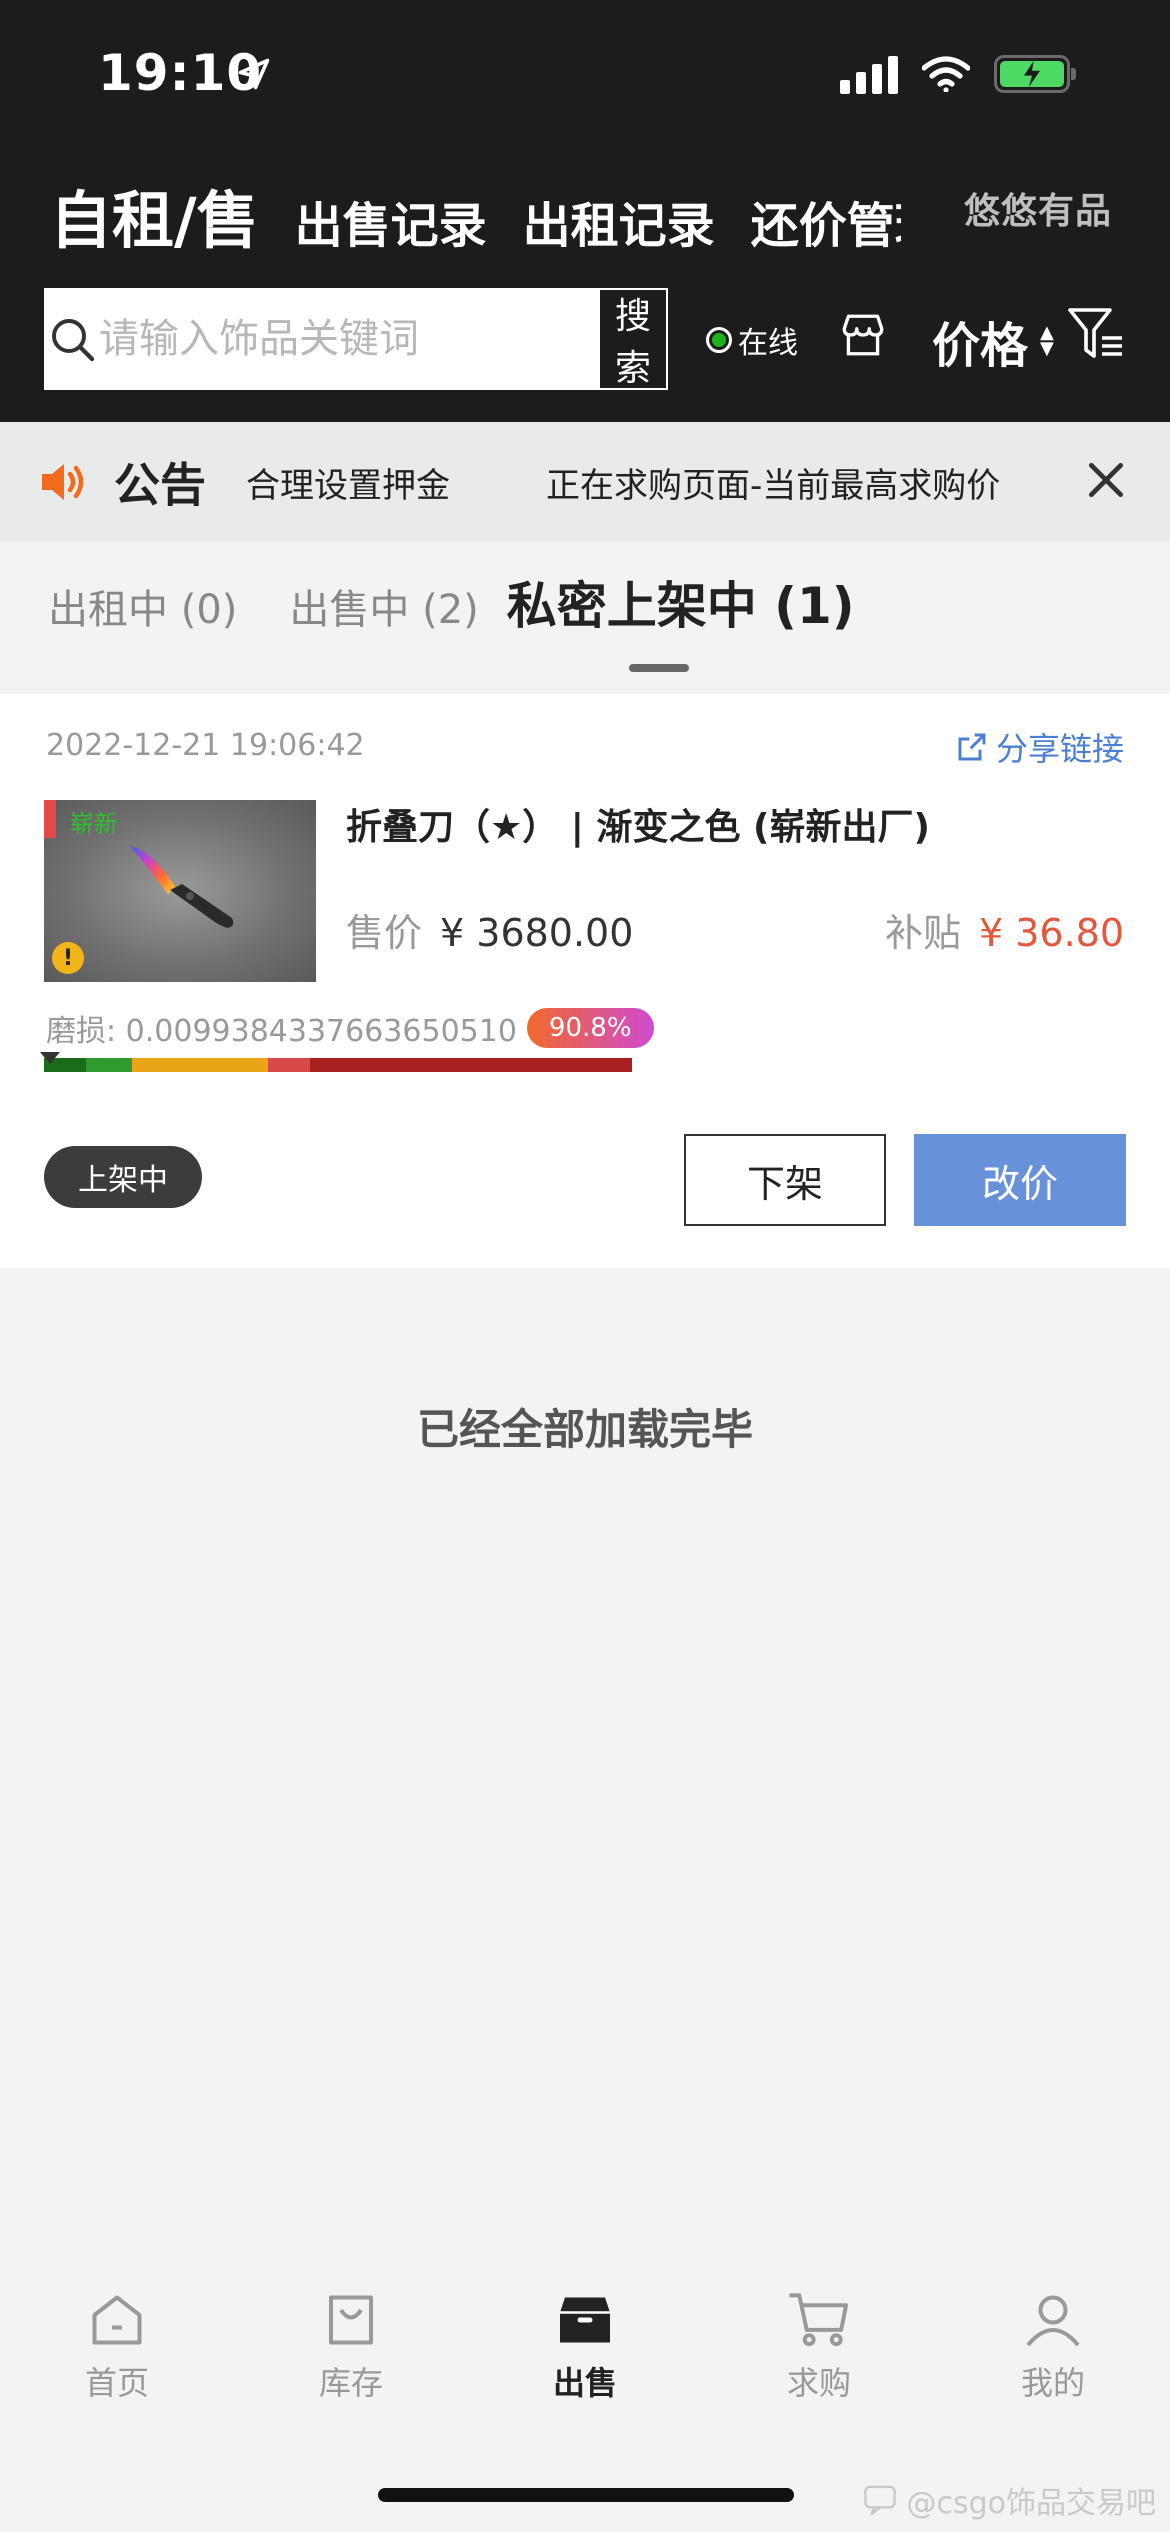  What do you see at coordinates (584, 2383) in the screenshot?
I see `nav-sell-label: 出售` at bounding box center [584, 2383].